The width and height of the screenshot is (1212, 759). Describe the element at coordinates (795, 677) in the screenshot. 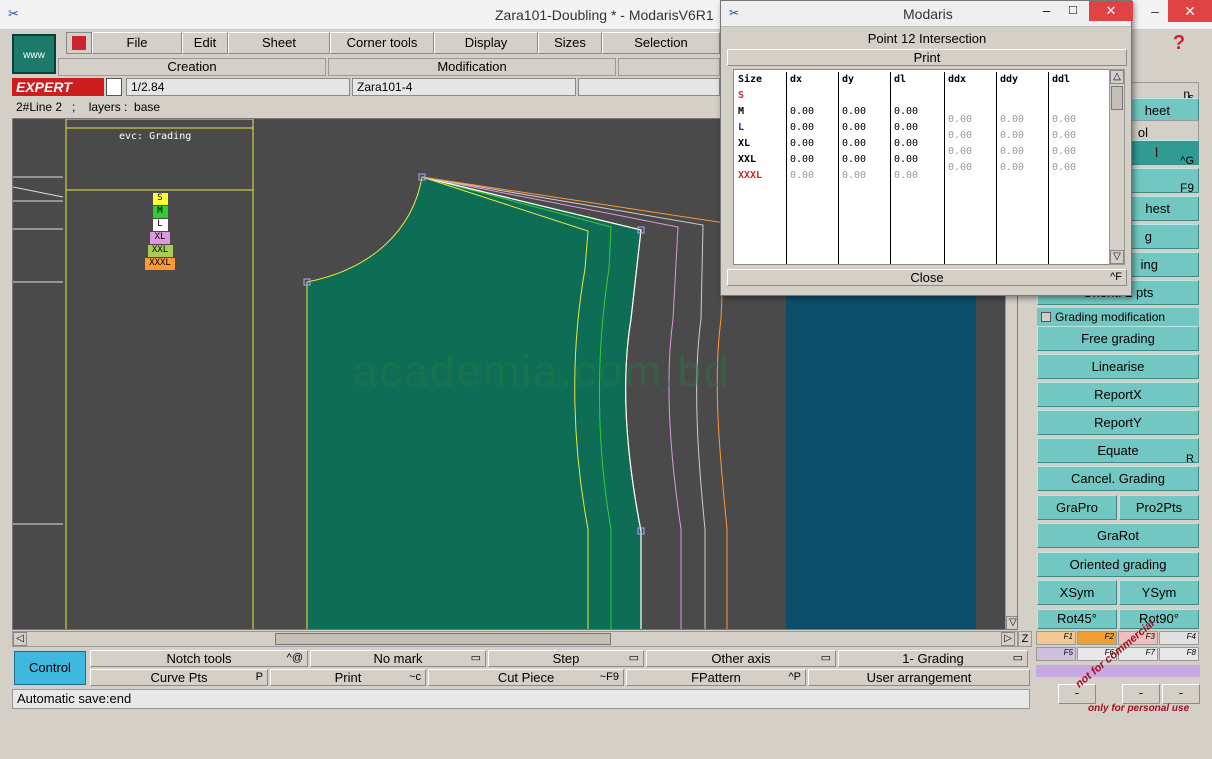

I see `button-hotkey: ^P` at that location.